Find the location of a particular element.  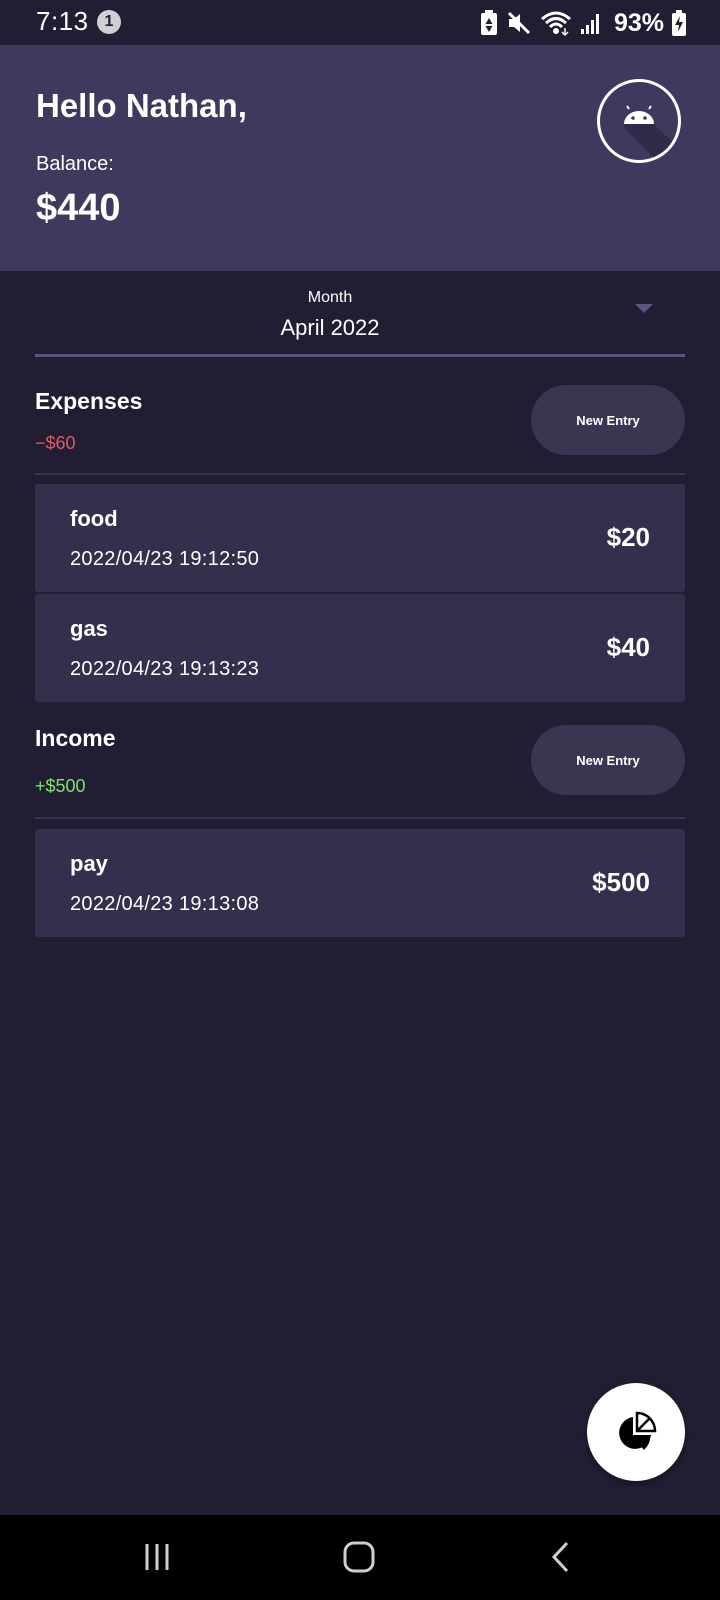

android-icon is located at coordinates (651, 132).